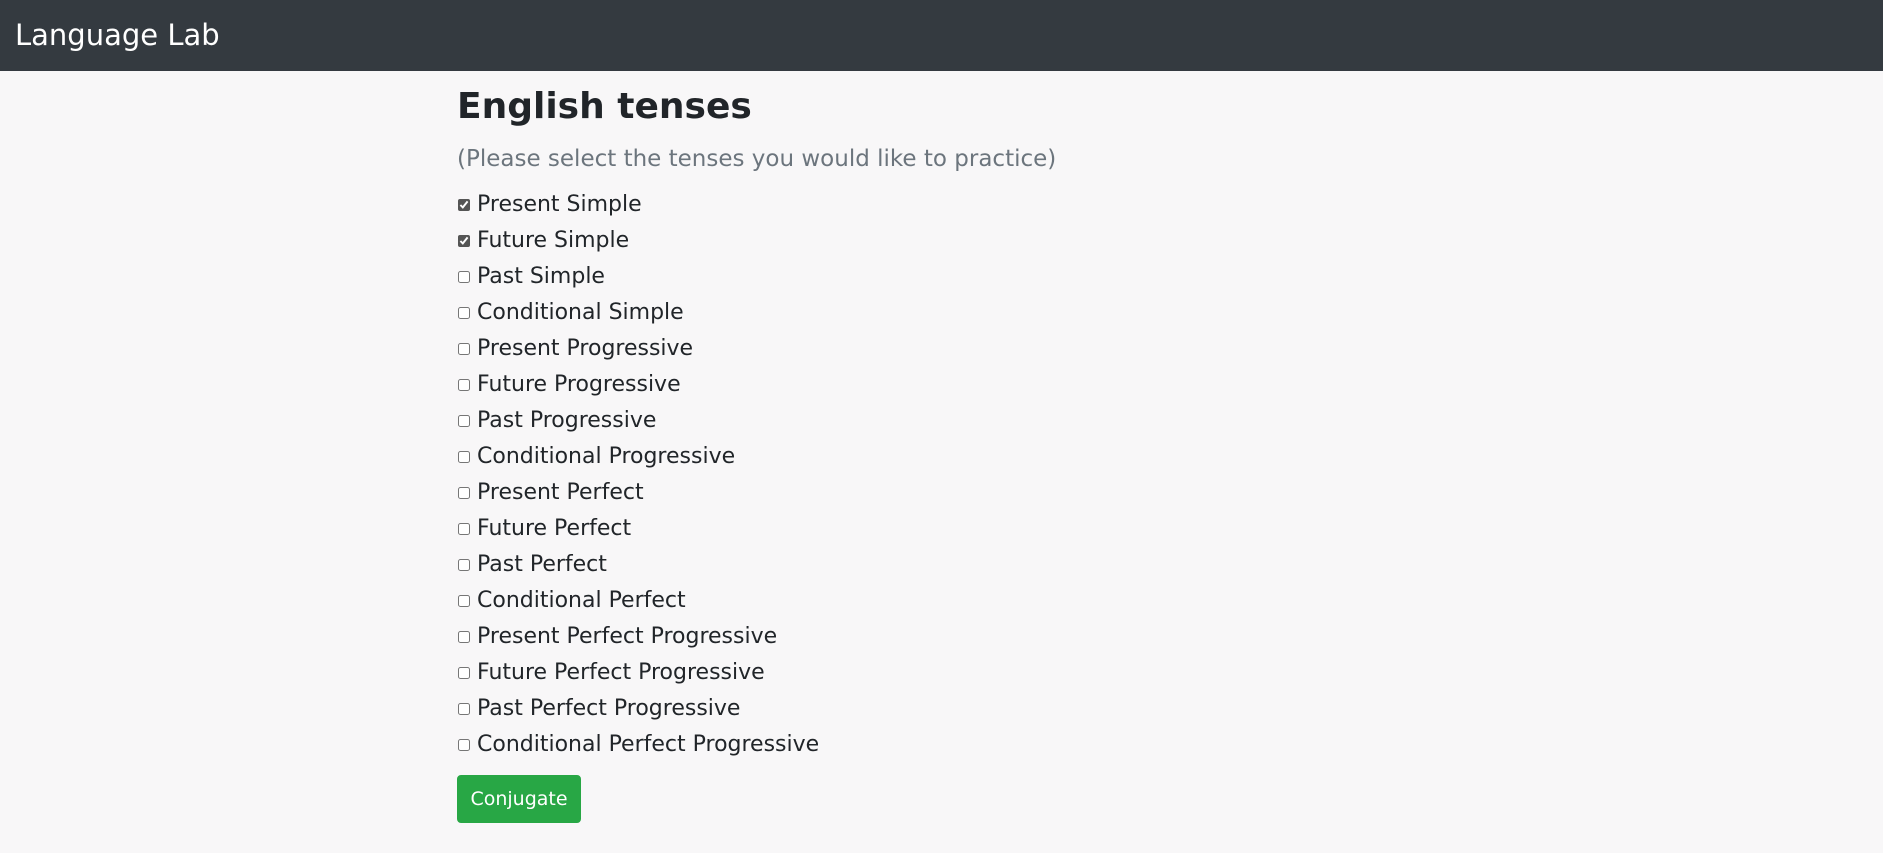 The image size is (1883, 853). What do you see at coordinates (541, 277) in the screenshot?
I see `tense-label: Past Simple` at bounding box center [541, 277].